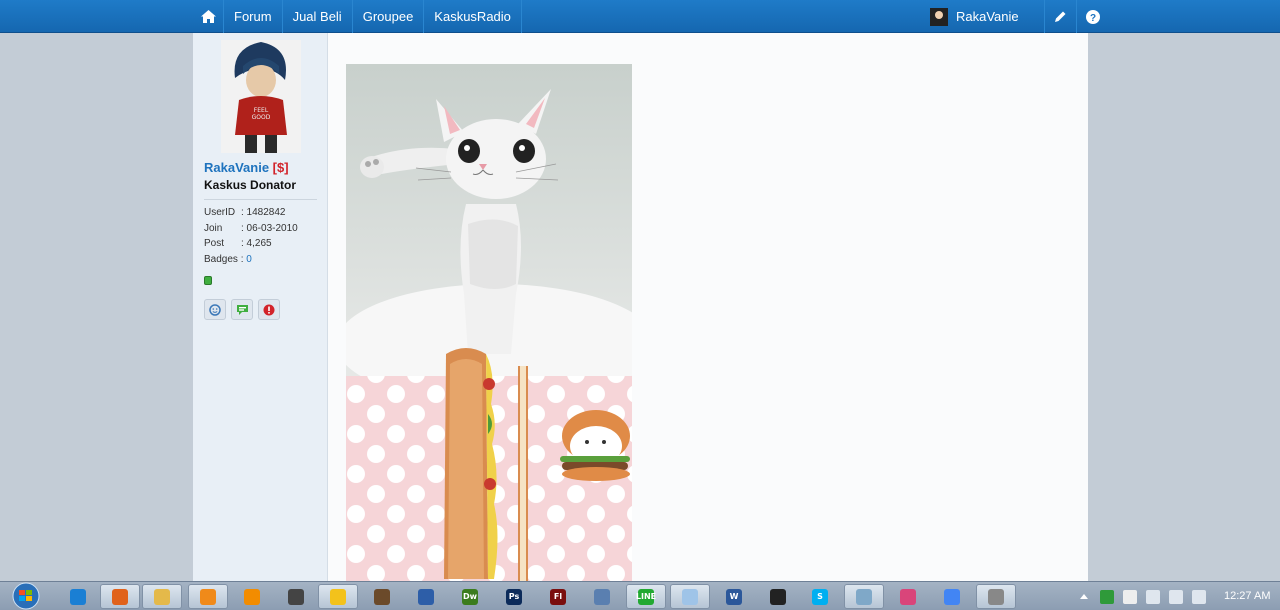  Describe the element at coordinates (280, 167) in the screenshot. I see `donor-tag: [$]` at that location.